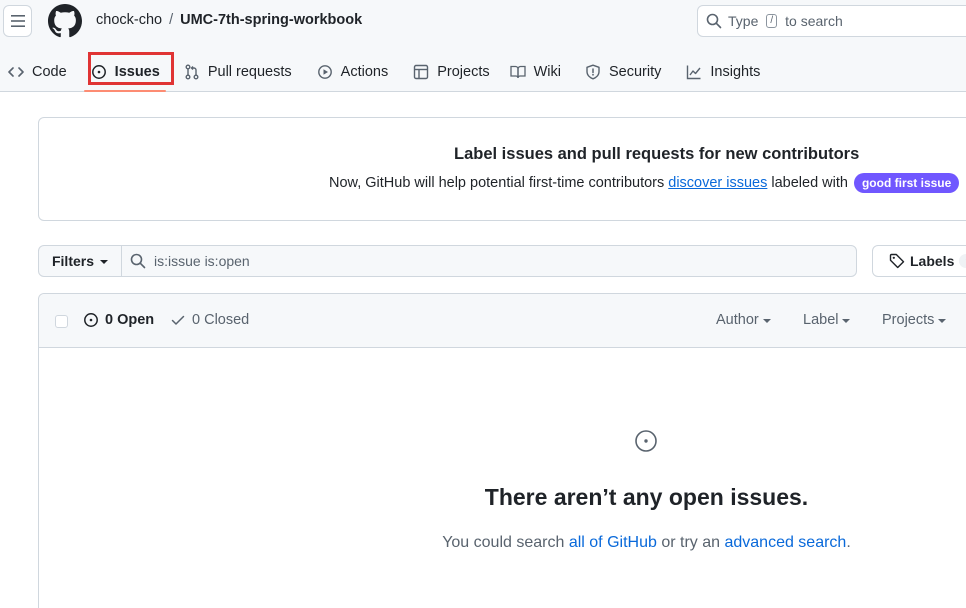 This screenshot has width=966, height=608. Describe the element at coordinates (593, 72) in the screenshot. I see `shield-icon` at that location.